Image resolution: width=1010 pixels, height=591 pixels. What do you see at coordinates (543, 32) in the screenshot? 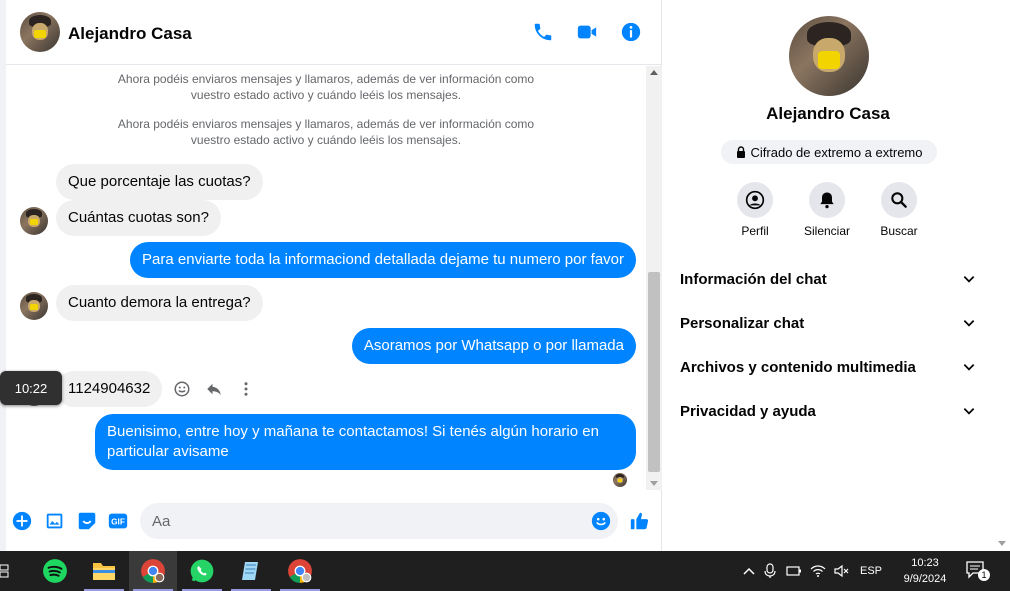
I see `phone-icon` at bounding box center [543, 32].